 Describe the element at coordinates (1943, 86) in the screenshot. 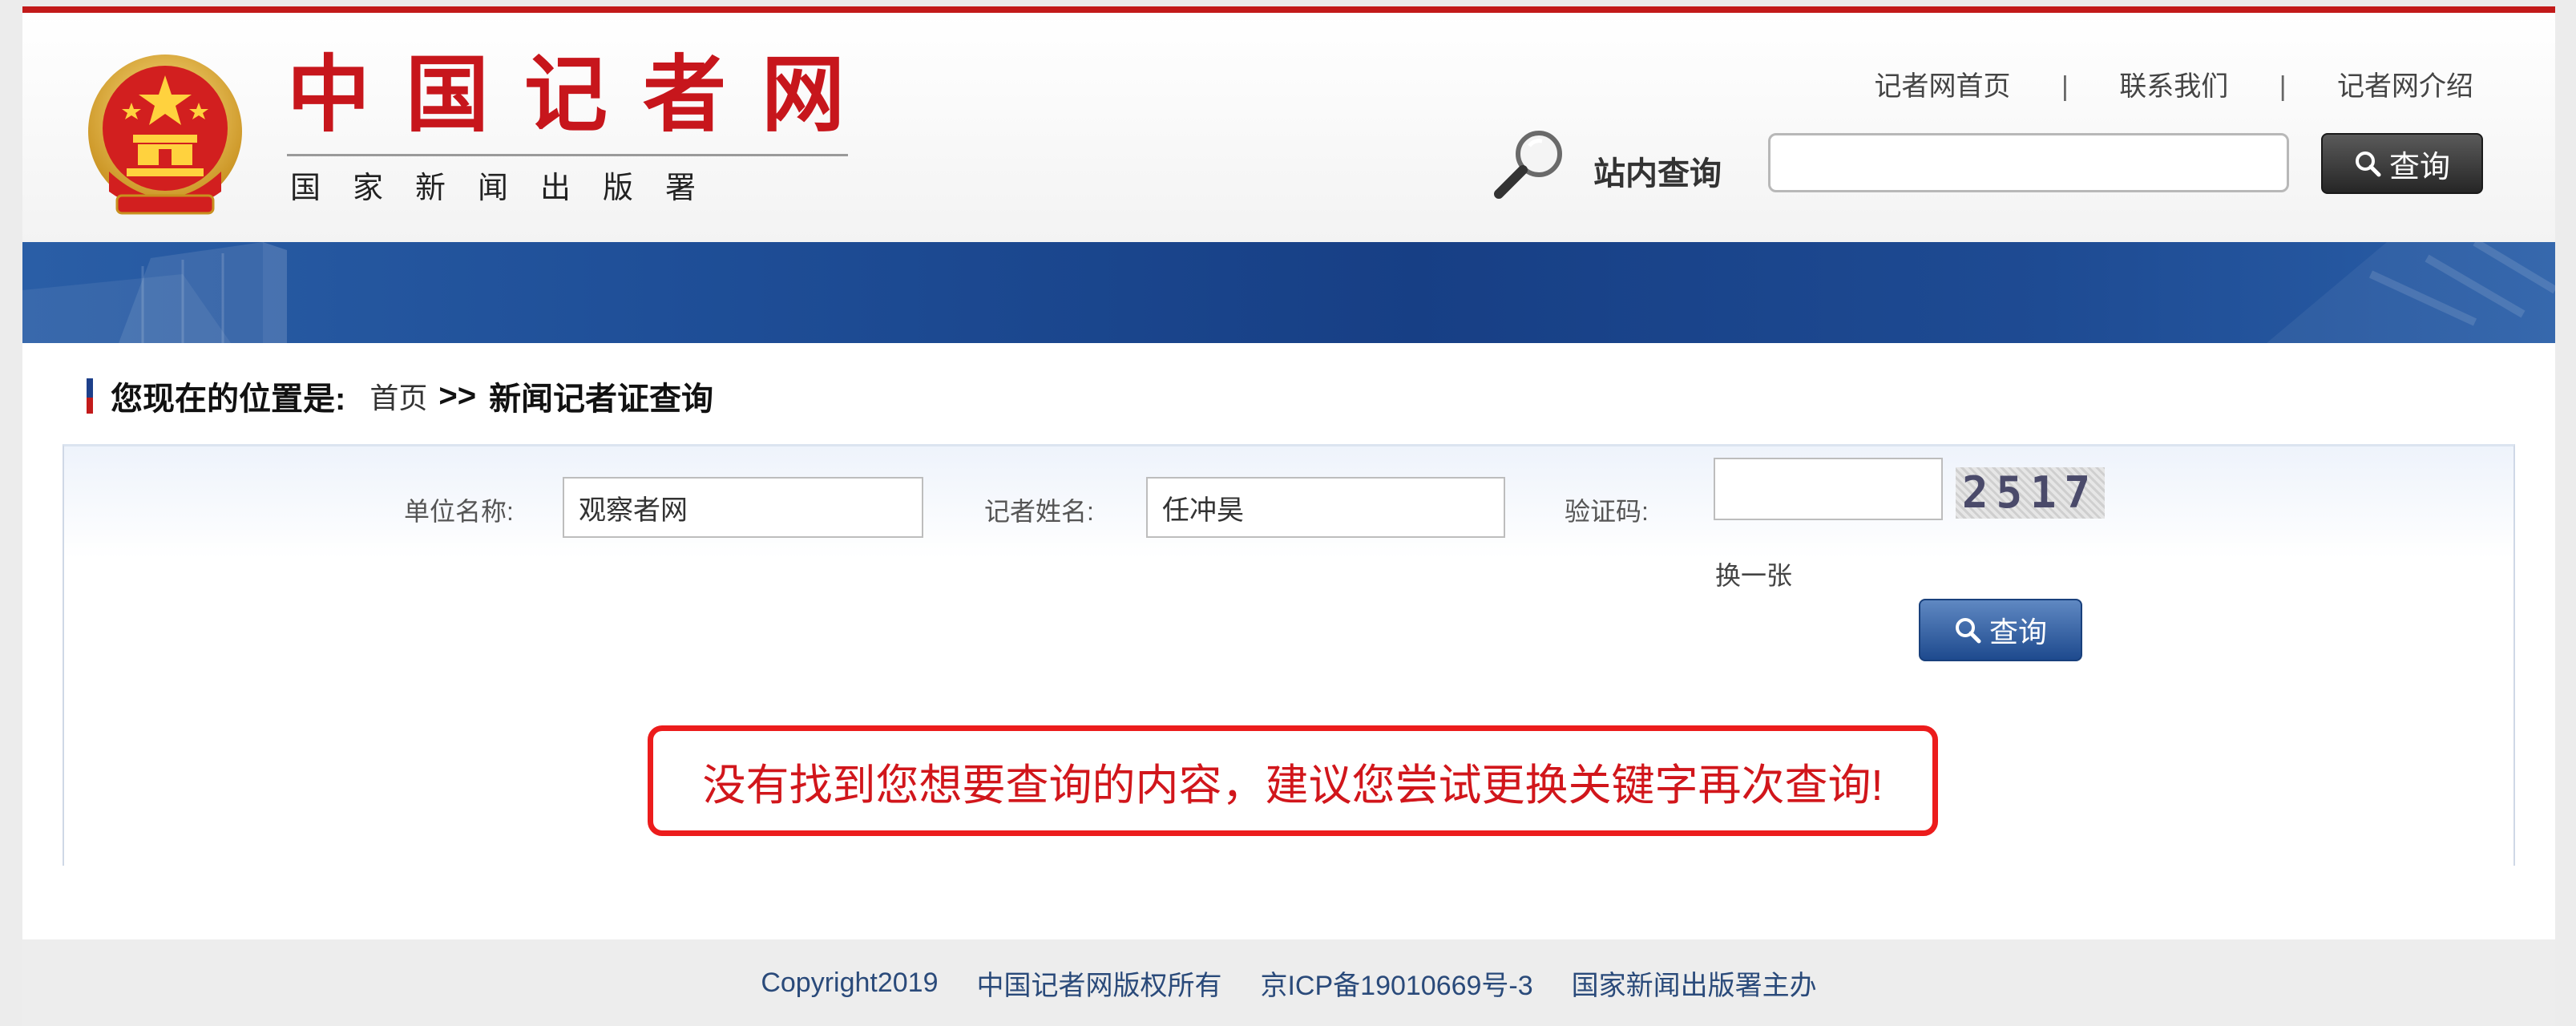

I see `home-link: 记者网首页` at that location.